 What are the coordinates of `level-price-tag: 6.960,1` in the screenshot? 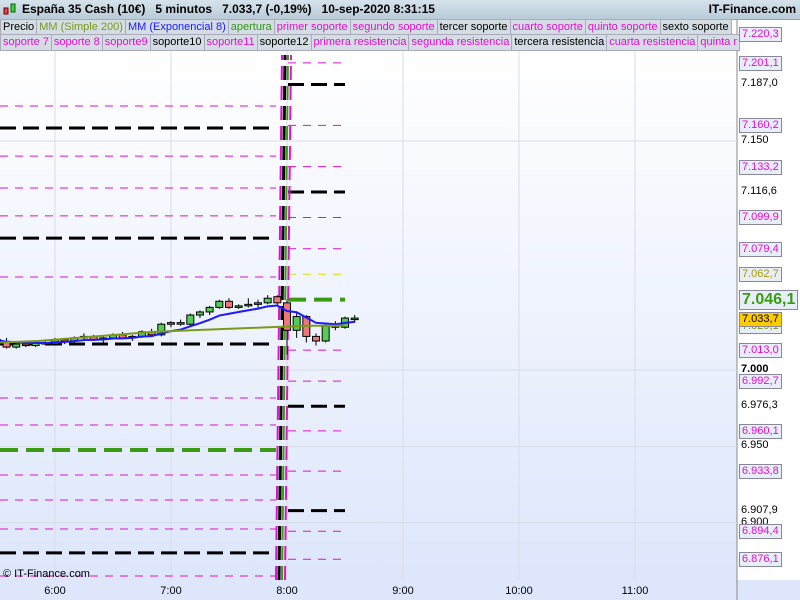 It's located at (760, 431).